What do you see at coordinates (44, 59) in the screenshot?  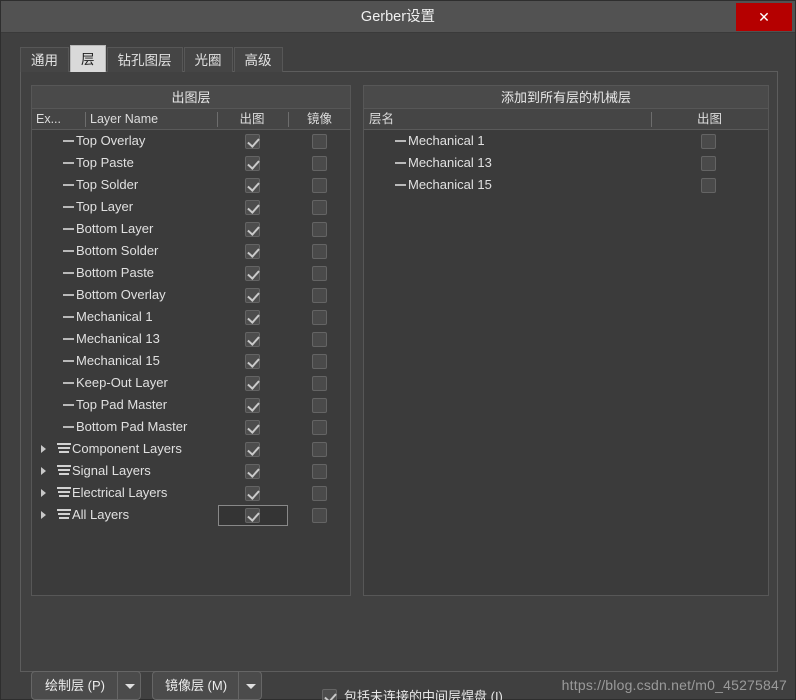 I see `tab-0: 通用` at bounding box center [44, 59].